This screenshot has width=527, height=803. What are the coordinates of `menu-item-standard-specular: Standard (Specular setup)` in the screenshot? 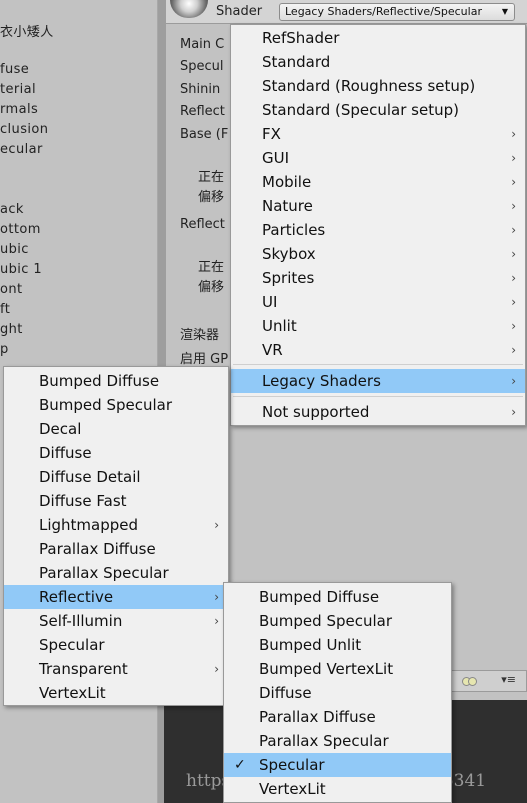 It's located at (378, 110).